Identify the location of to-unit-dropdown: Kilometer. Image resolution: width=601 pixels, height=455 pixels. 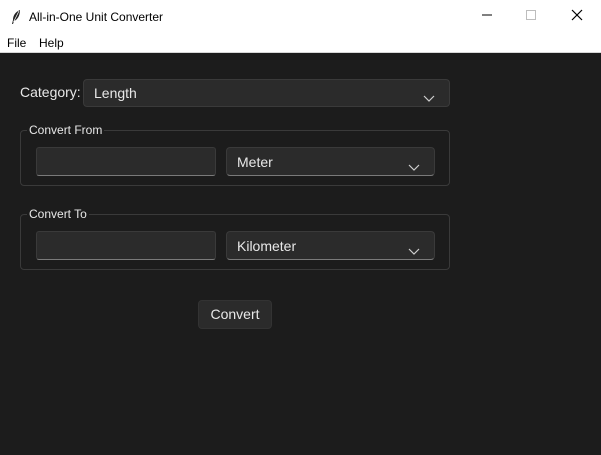
(330, 245).